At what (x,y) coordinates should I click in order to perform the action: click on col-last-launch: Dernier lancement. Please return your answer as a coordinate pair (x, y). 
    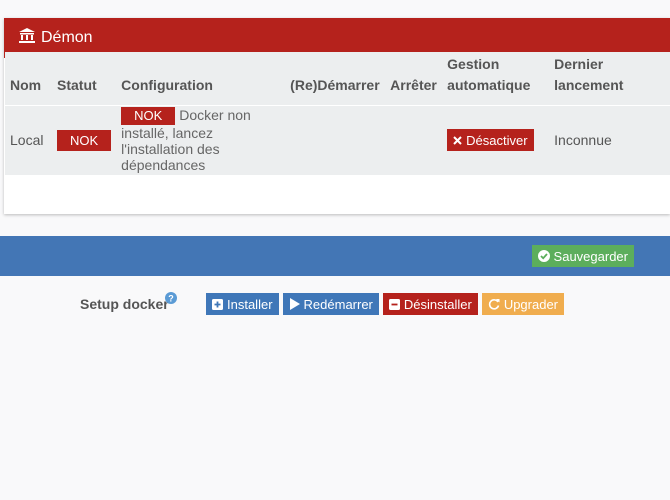
    Looking at the image, I should click on (589, 74).